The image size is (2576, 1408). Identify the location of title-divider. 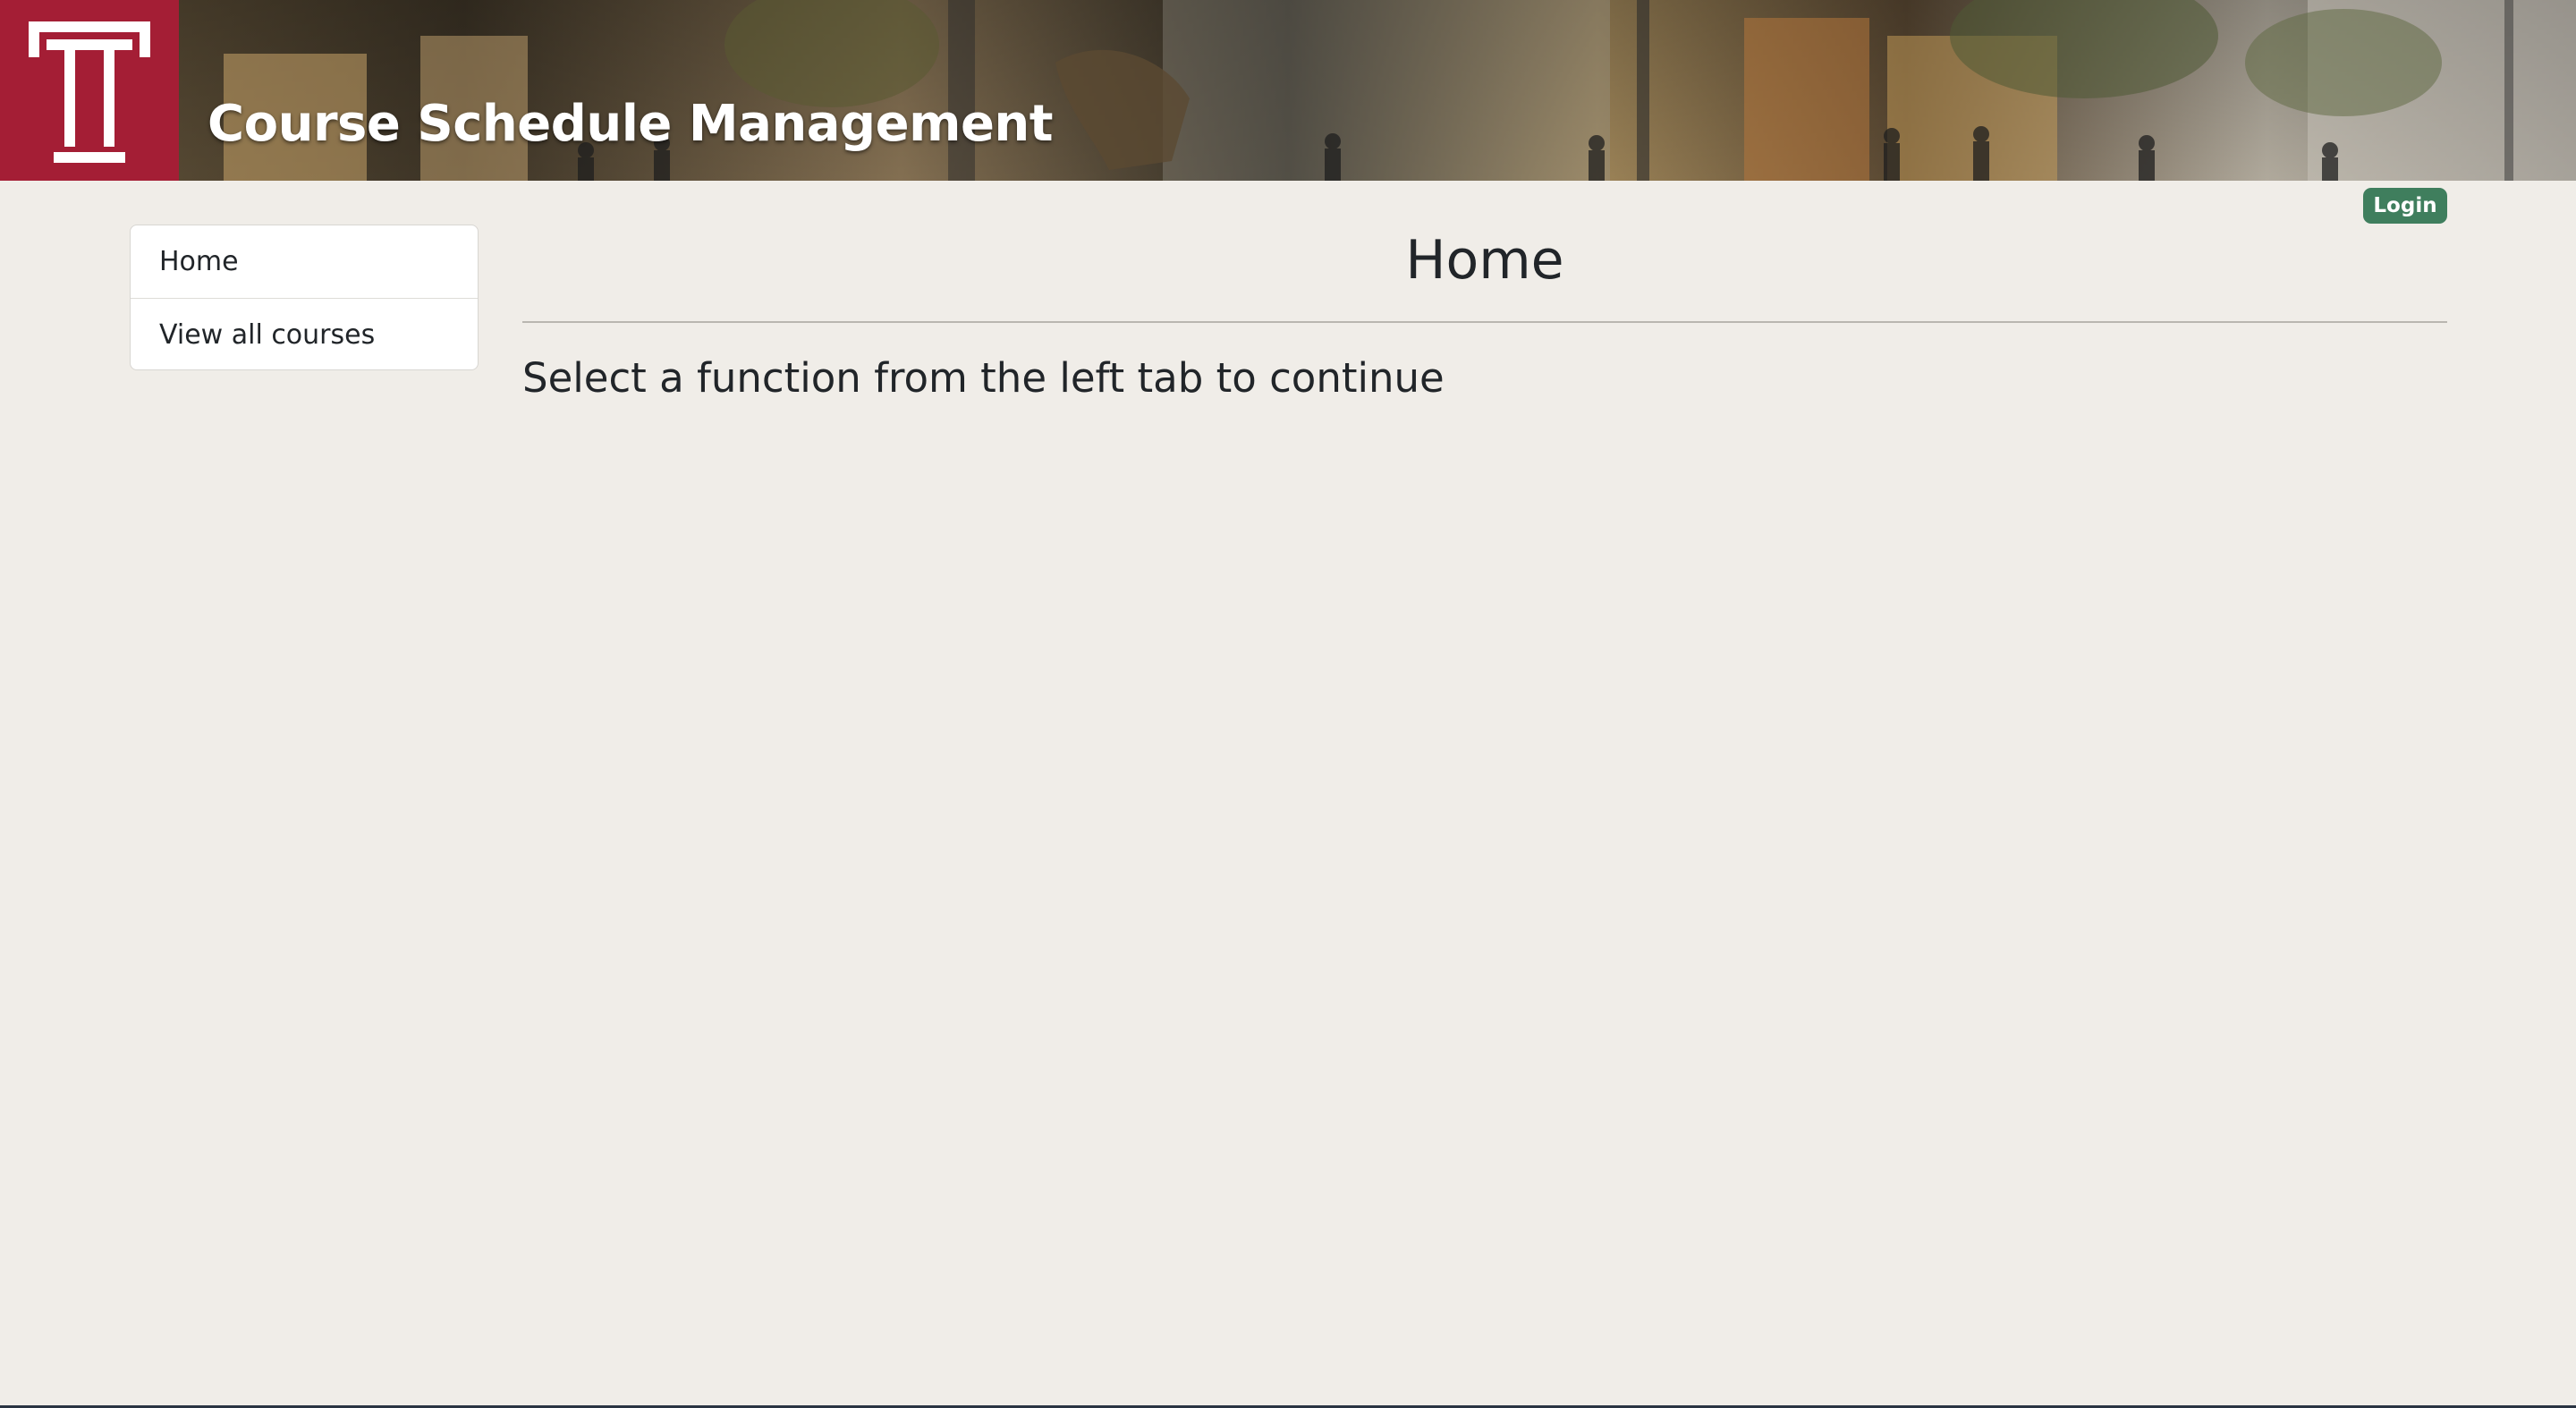
(1484, 322).